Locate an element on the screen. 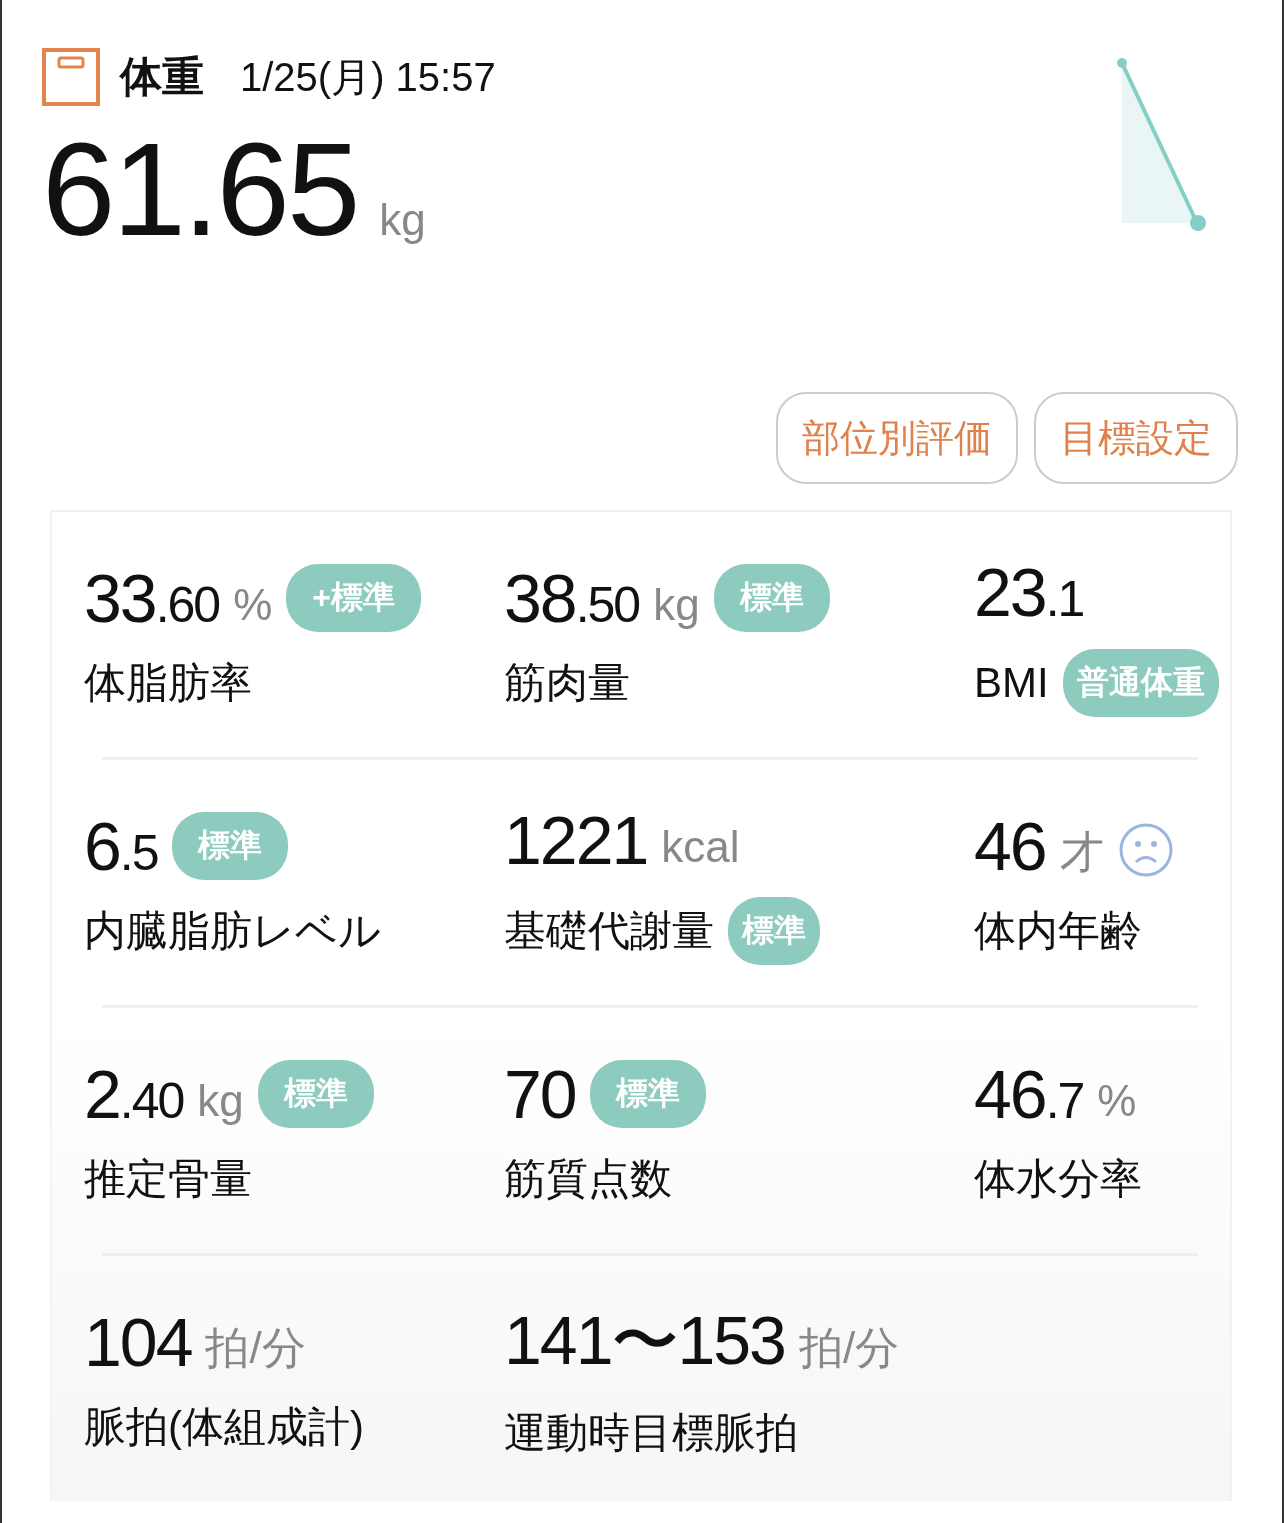  metric-value: 70 is located at coordinates (540, 1093).